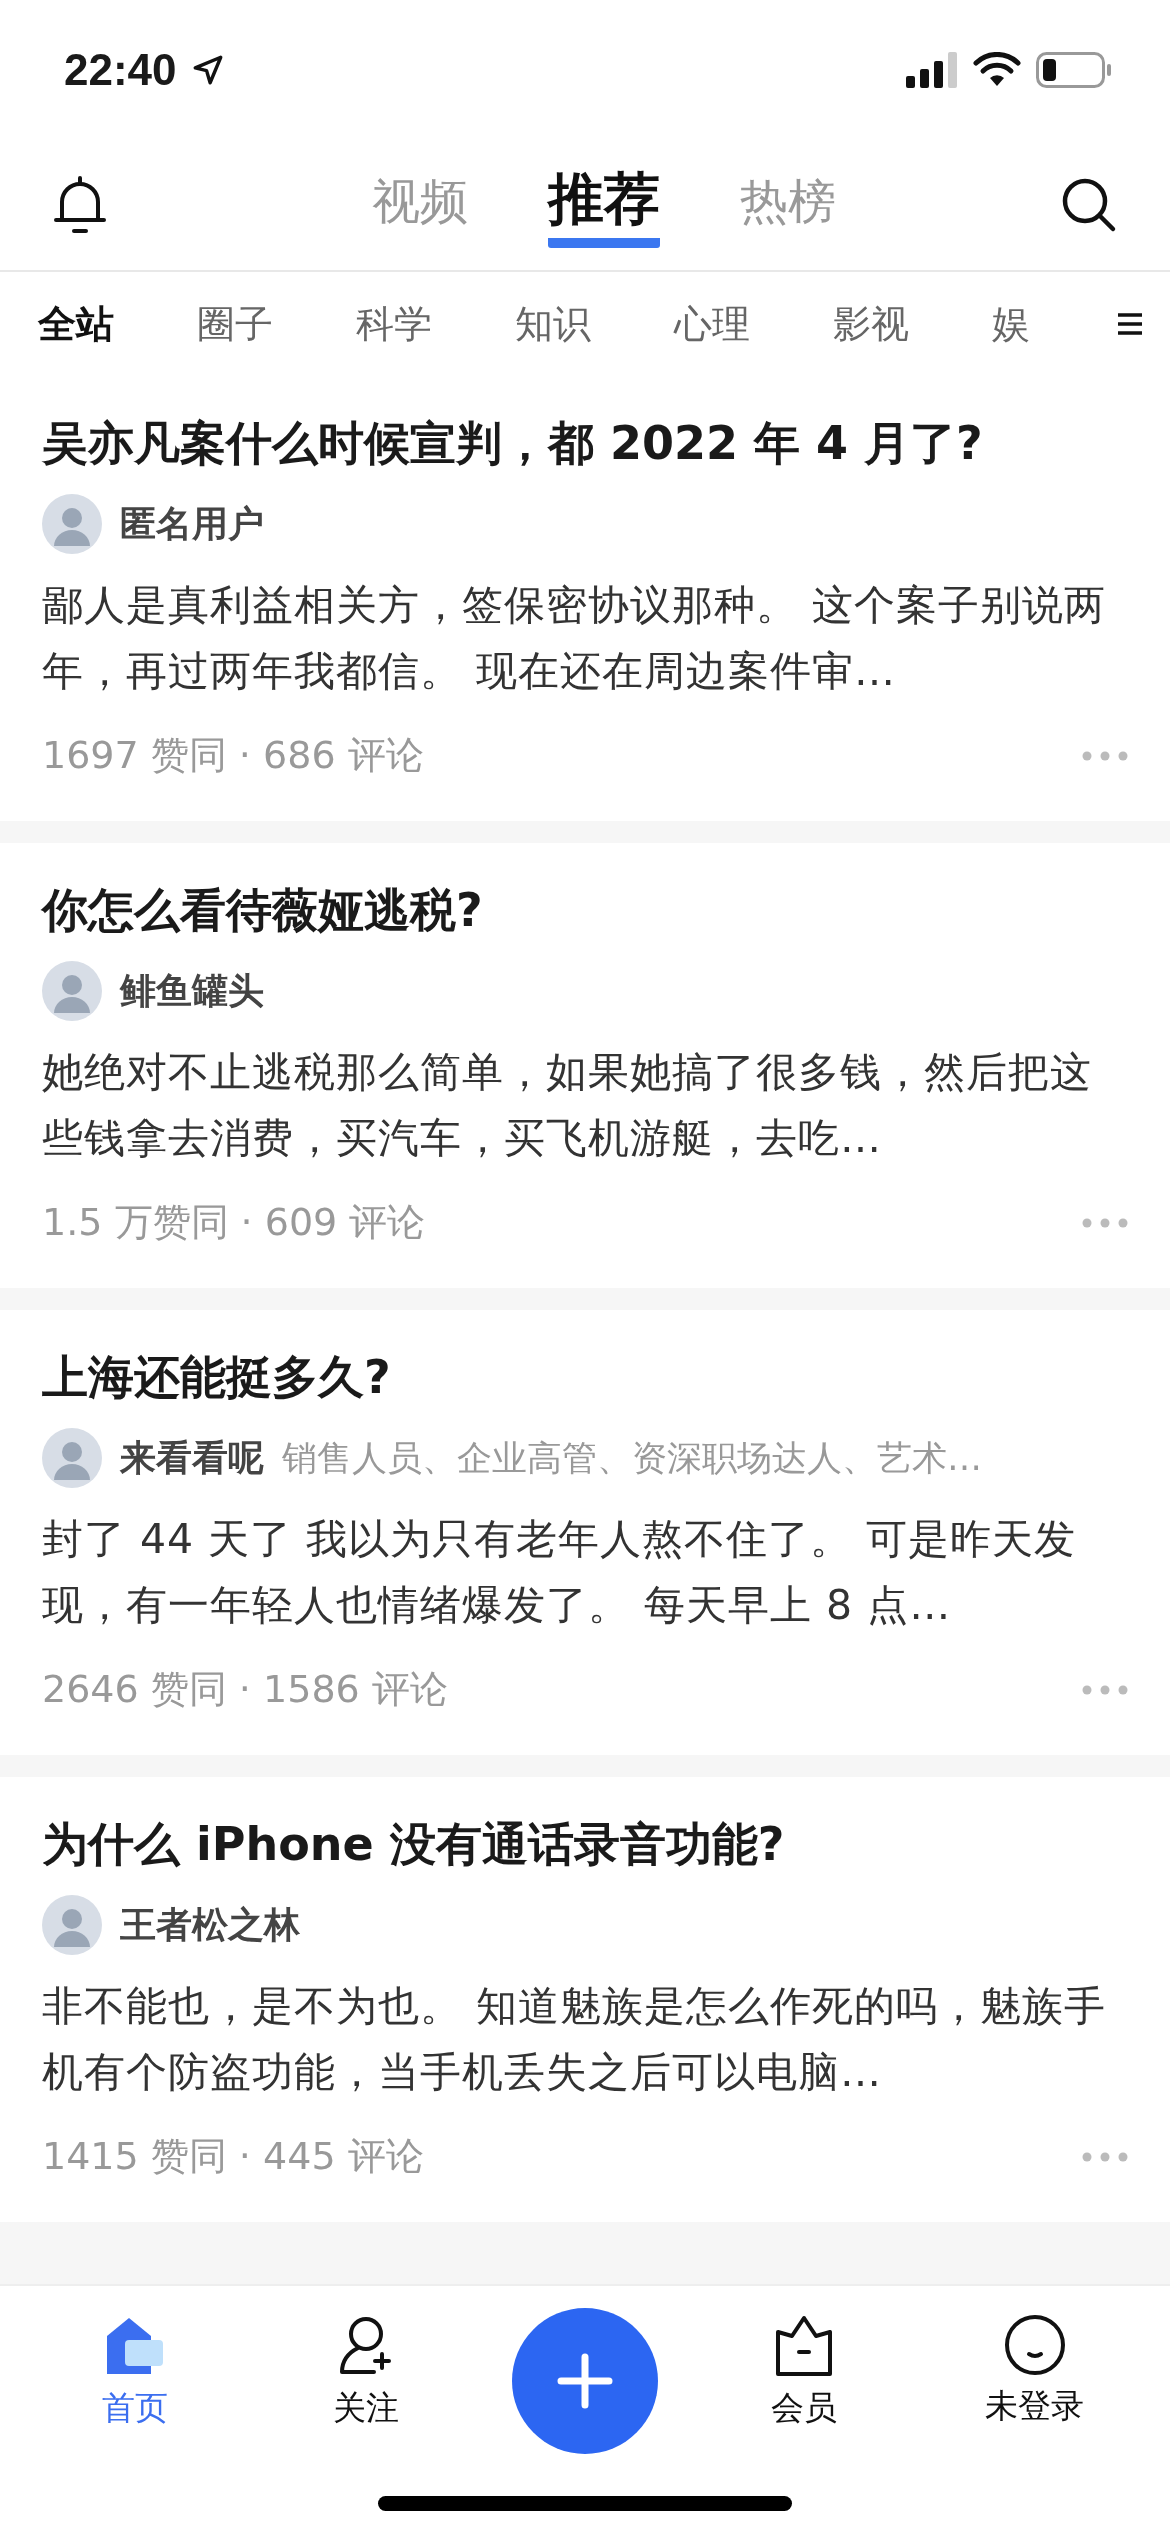  What do you see at coordinates (192, 1458) in the screenshot?
I see `author-name: 来看看呢` at bounding box center [192, 1458].